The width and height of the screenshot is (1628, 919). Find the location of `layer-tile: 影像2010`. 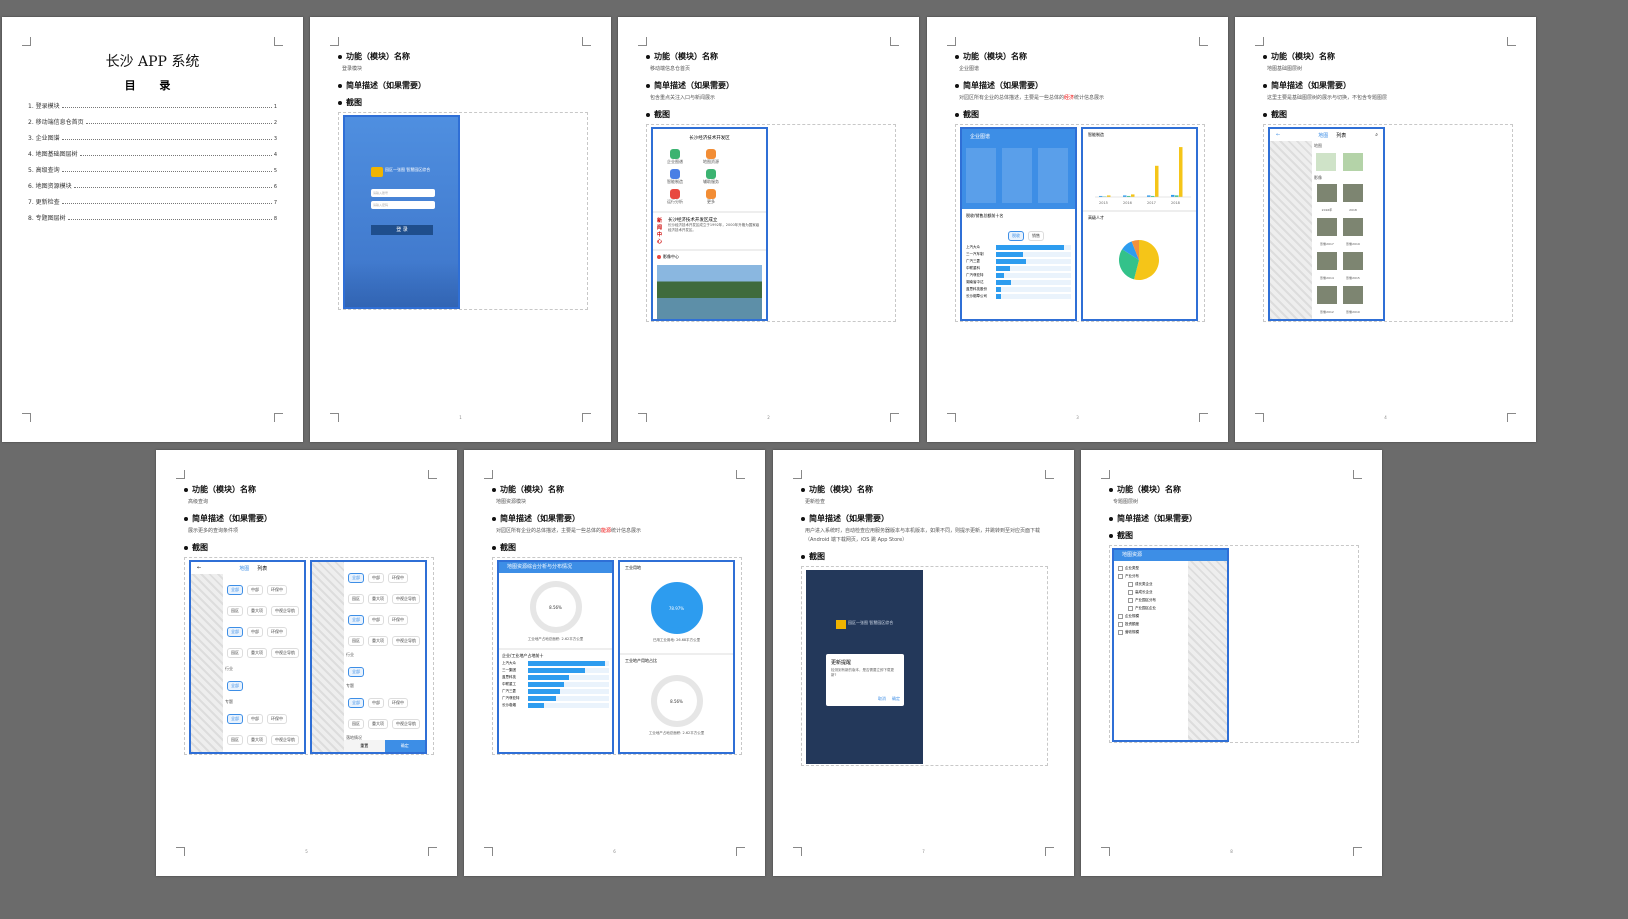

layer-tile: 影像2010 is located at coordinates (1353, 299).